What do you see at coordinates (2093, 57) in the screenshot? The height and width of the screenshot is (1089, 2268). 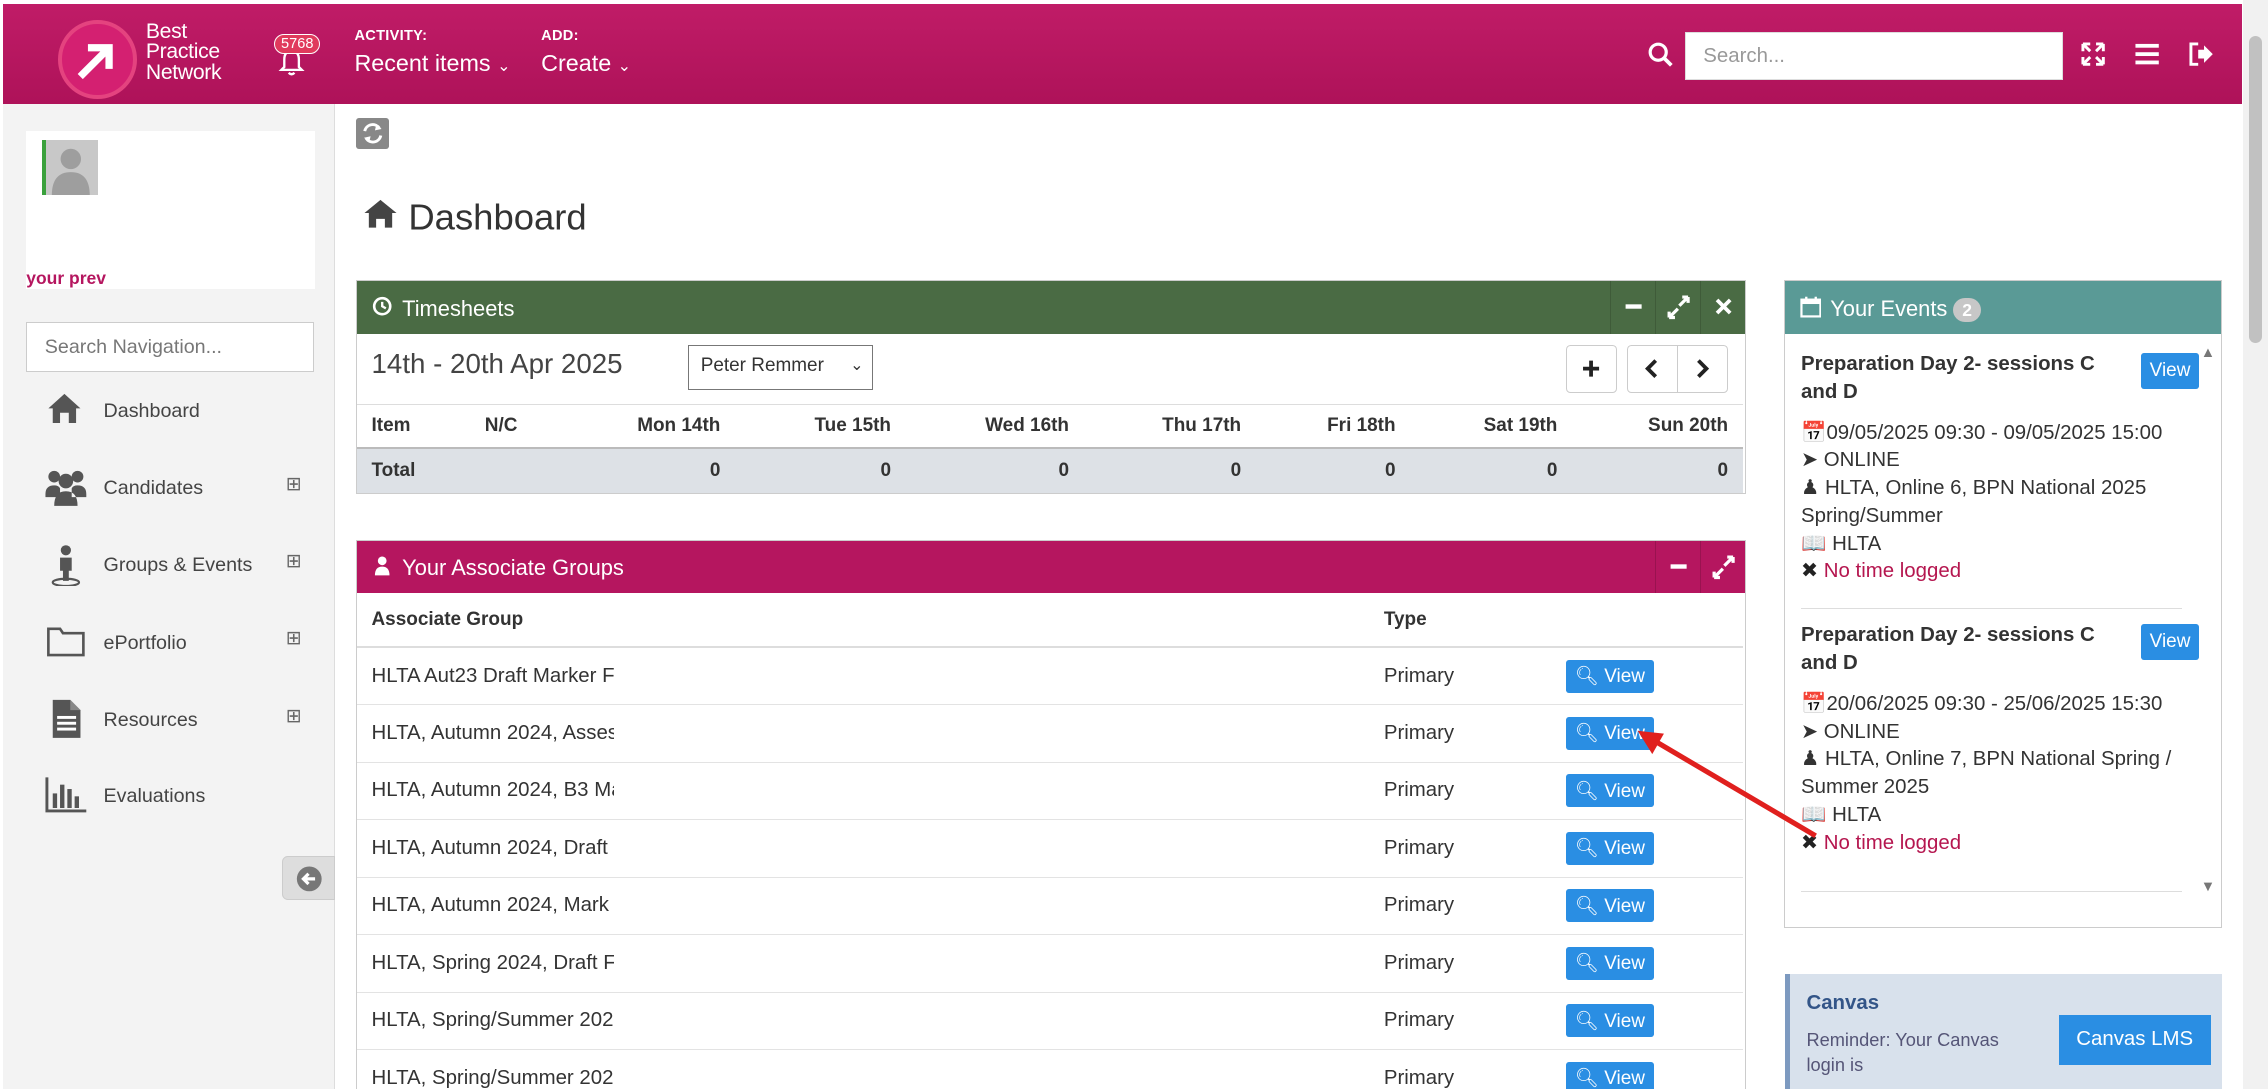 I see `fullscreen-icon` at bounding box center [2093, 57].